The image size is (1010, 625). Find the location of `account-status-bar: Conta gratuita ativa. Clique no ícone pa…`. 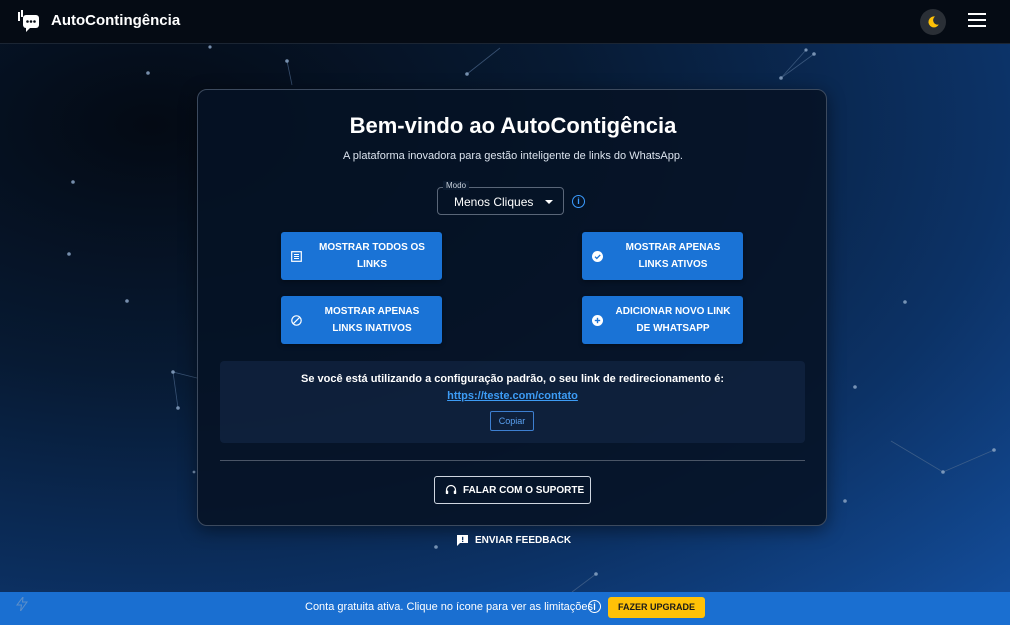

account-status-bar: Conta gratuita ativa. Clique no ícone pa… is located at coordinates (505, 608).